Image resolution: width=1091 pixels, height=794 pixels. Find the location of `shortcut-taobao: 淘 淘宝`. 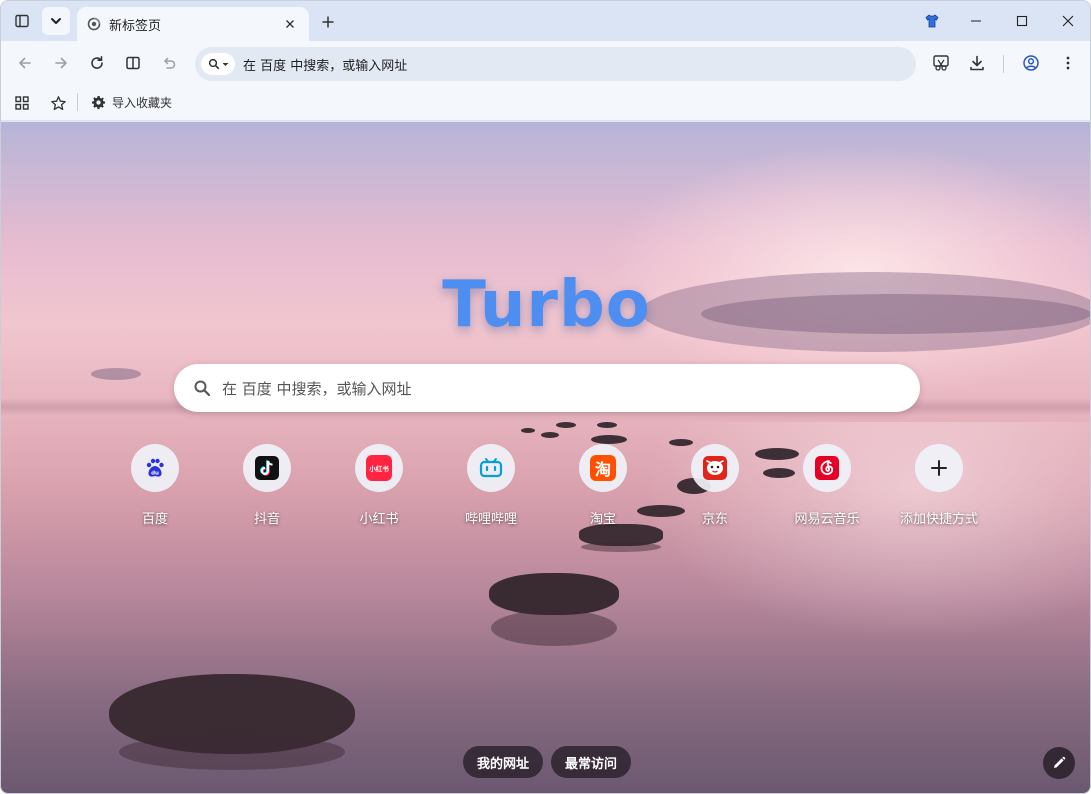

shortcut-taobao: 淘 淘宝 is located at coordinates (603, 485).